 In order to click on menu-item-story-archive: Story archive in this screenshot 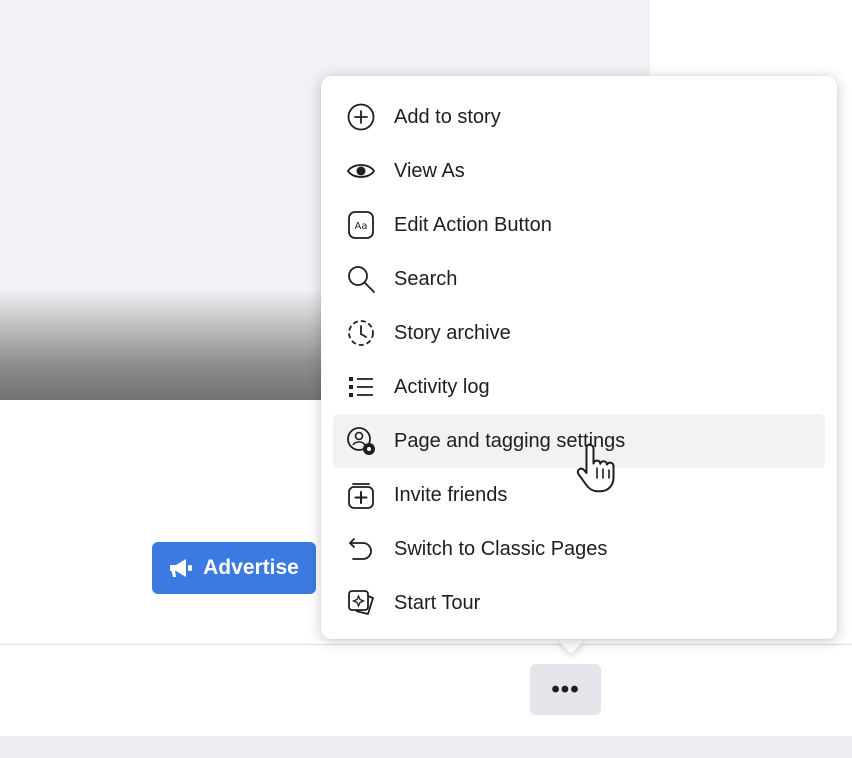, I will do `click(579, 333)`.